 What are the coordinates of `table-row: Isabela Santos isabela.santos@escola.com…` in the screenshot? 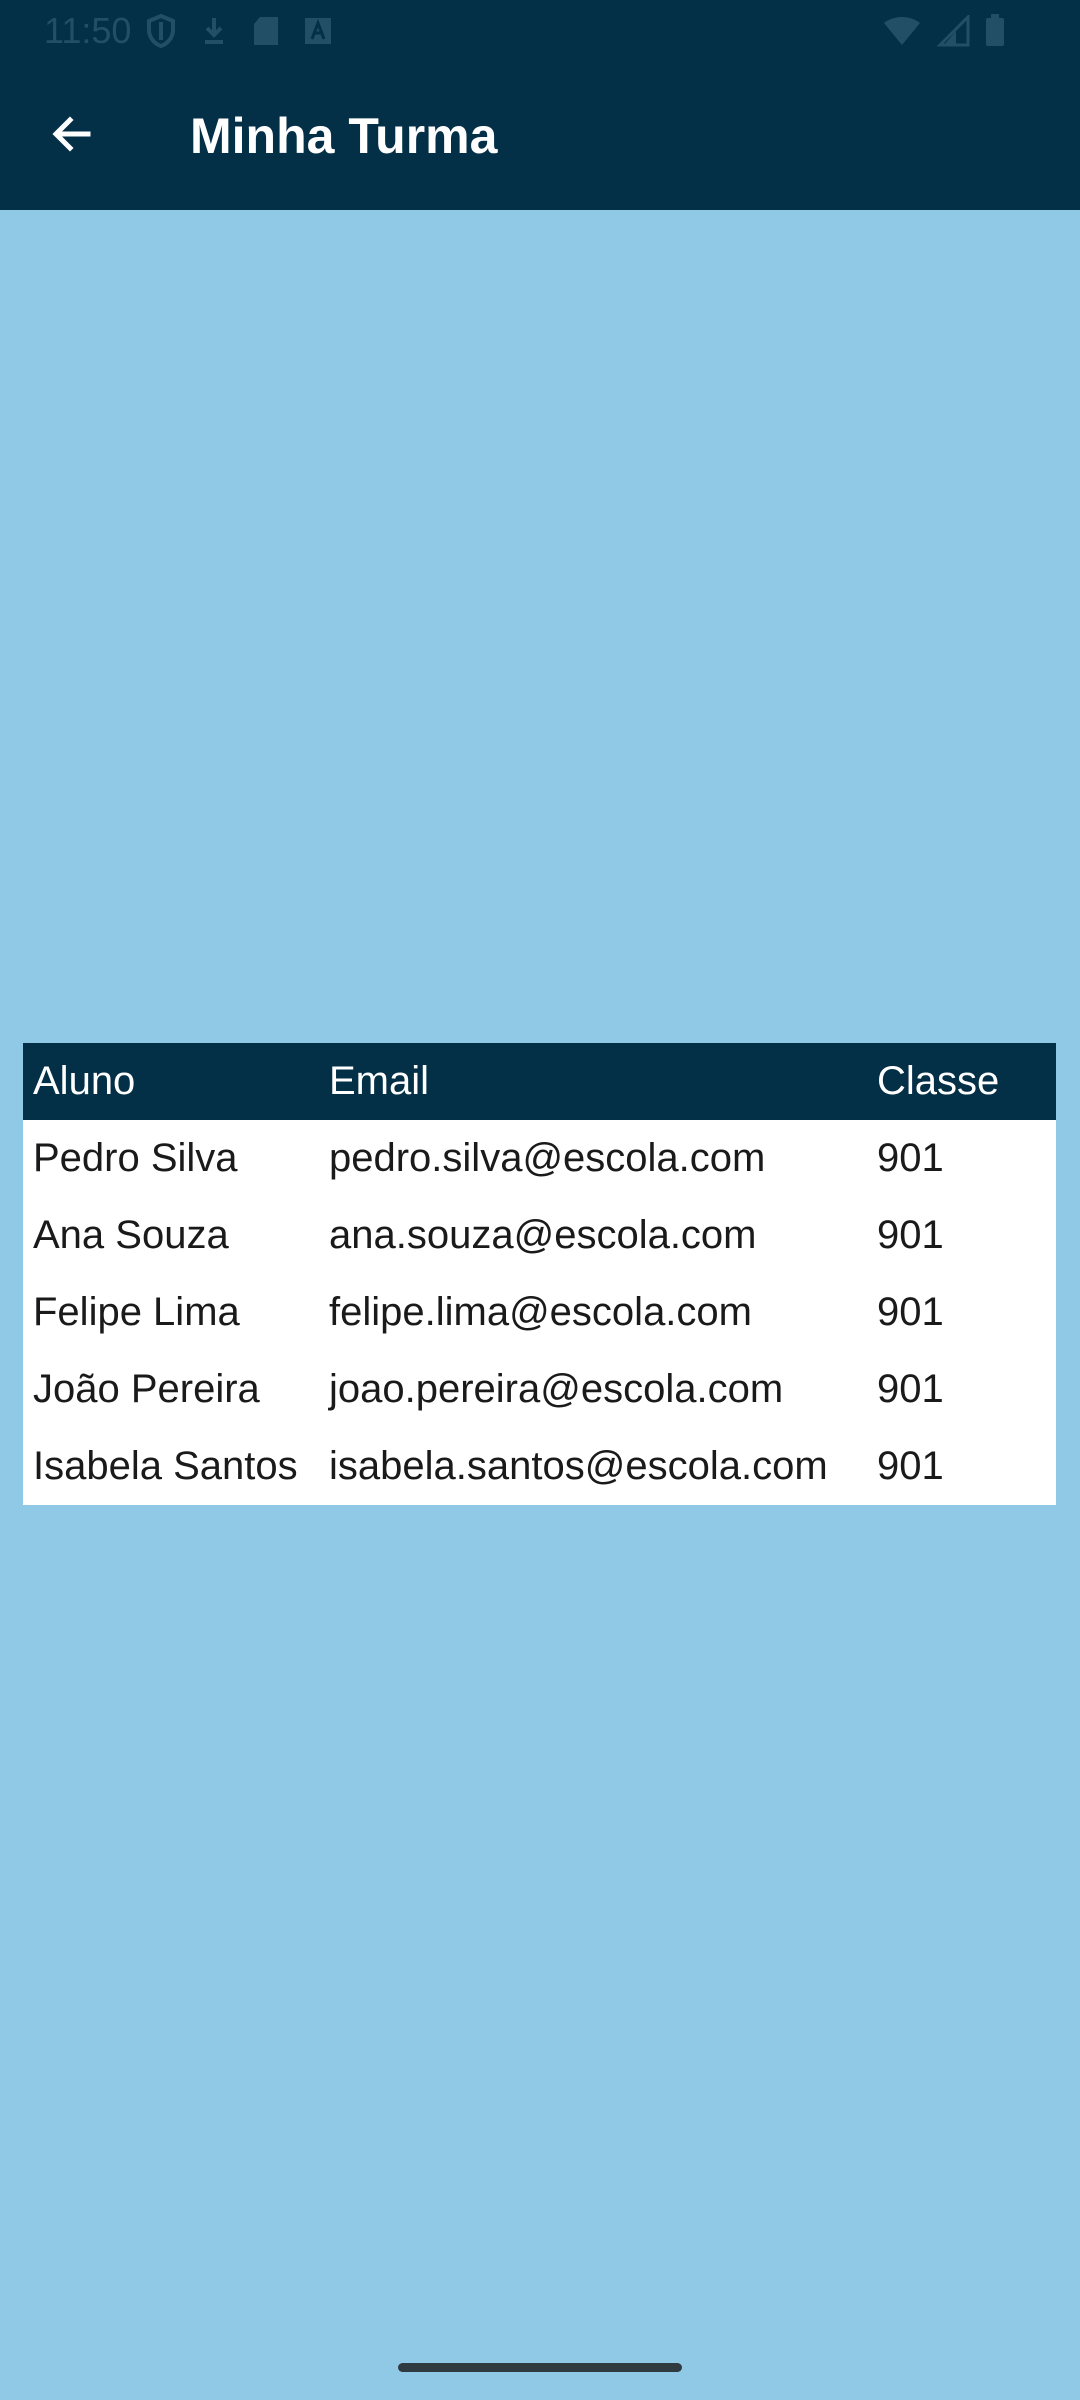 It's located at (539, 1466).